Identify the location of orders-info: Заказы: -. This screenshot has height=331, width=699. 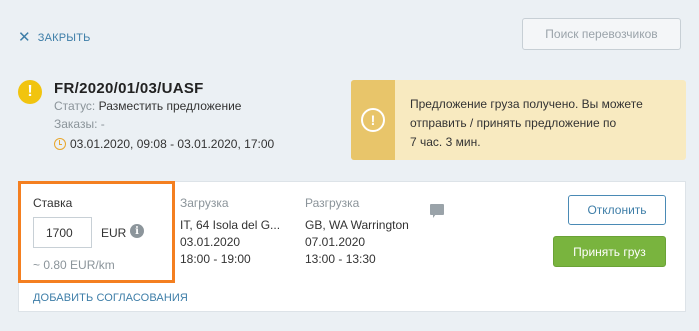
(79, 124).